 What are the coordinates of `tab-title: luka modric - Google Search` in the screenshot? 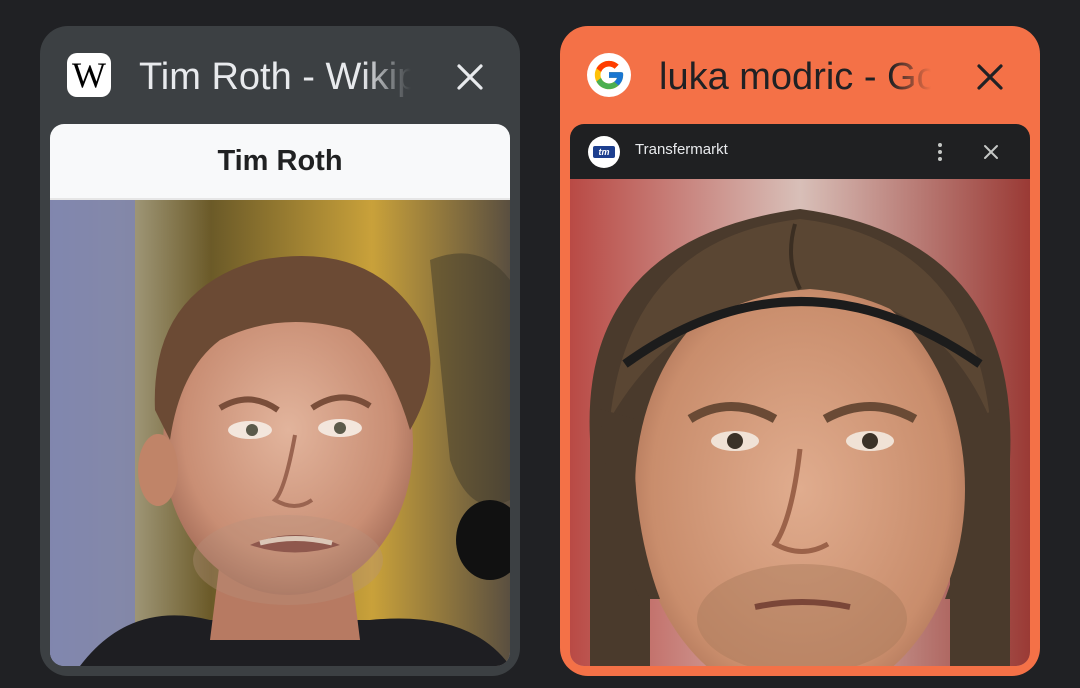 It's located at (795, 77).